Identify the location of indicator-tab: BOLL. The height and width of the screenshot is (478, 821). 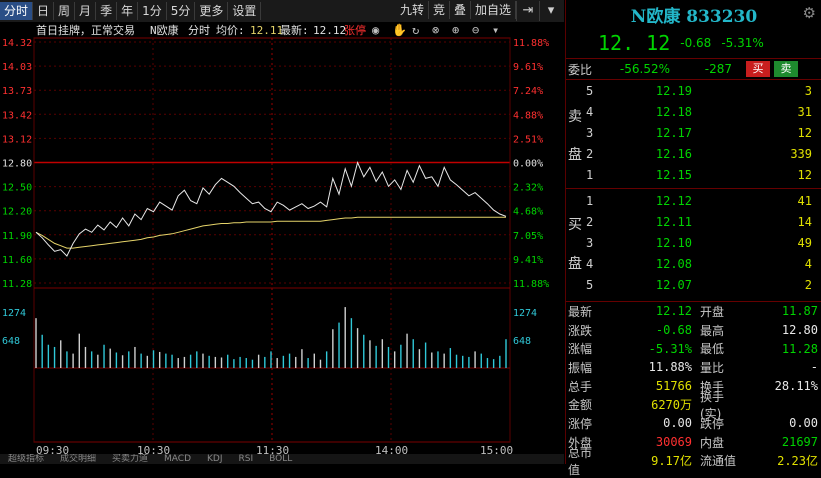
(280, 459).